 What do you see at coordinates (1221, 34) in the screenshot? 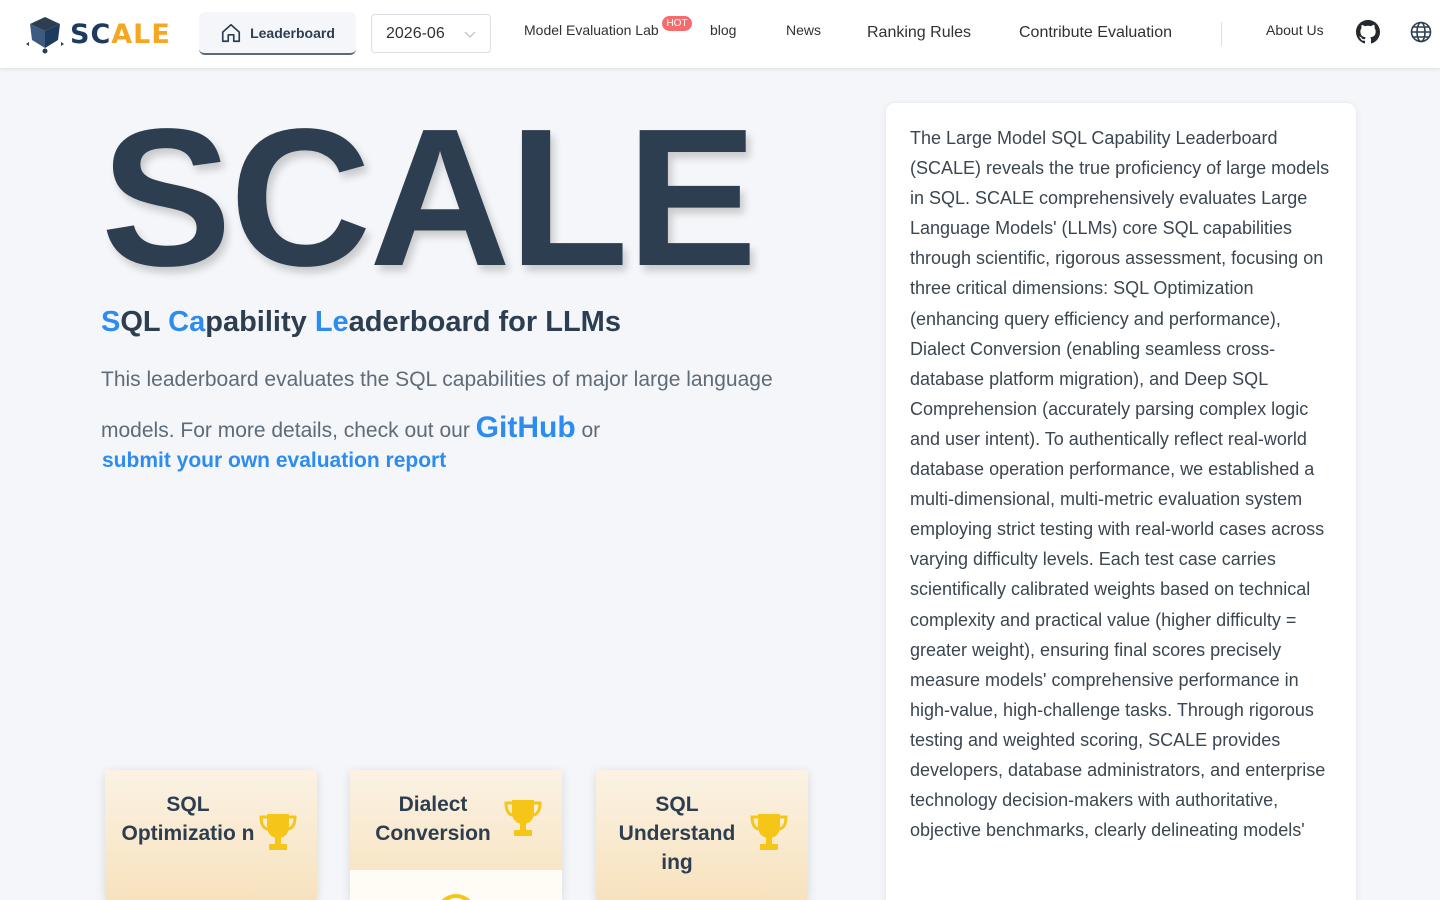
I see `nav-divider` at bounding box center [1221, 34].